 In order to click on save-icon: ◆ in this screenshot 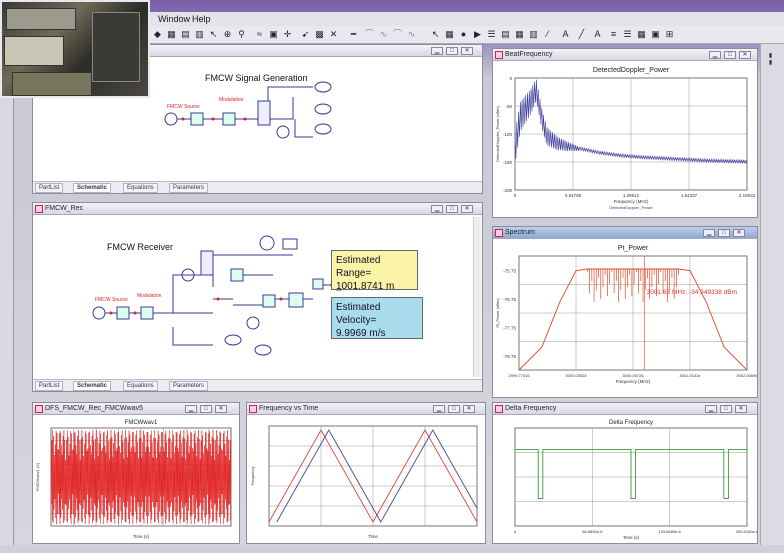, I will do `click(157, 34)`.